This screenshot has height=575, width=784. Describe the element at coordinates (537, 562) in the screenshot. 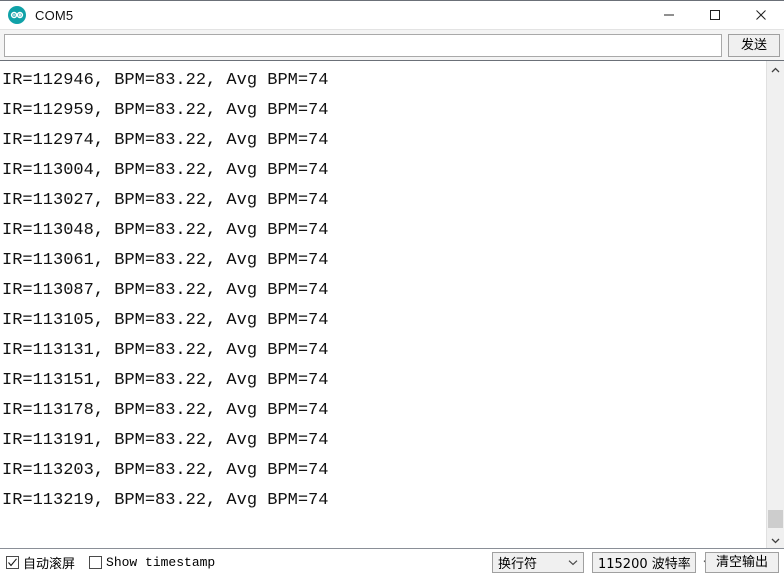

I see `line-ending-select: 换行符` at that location.